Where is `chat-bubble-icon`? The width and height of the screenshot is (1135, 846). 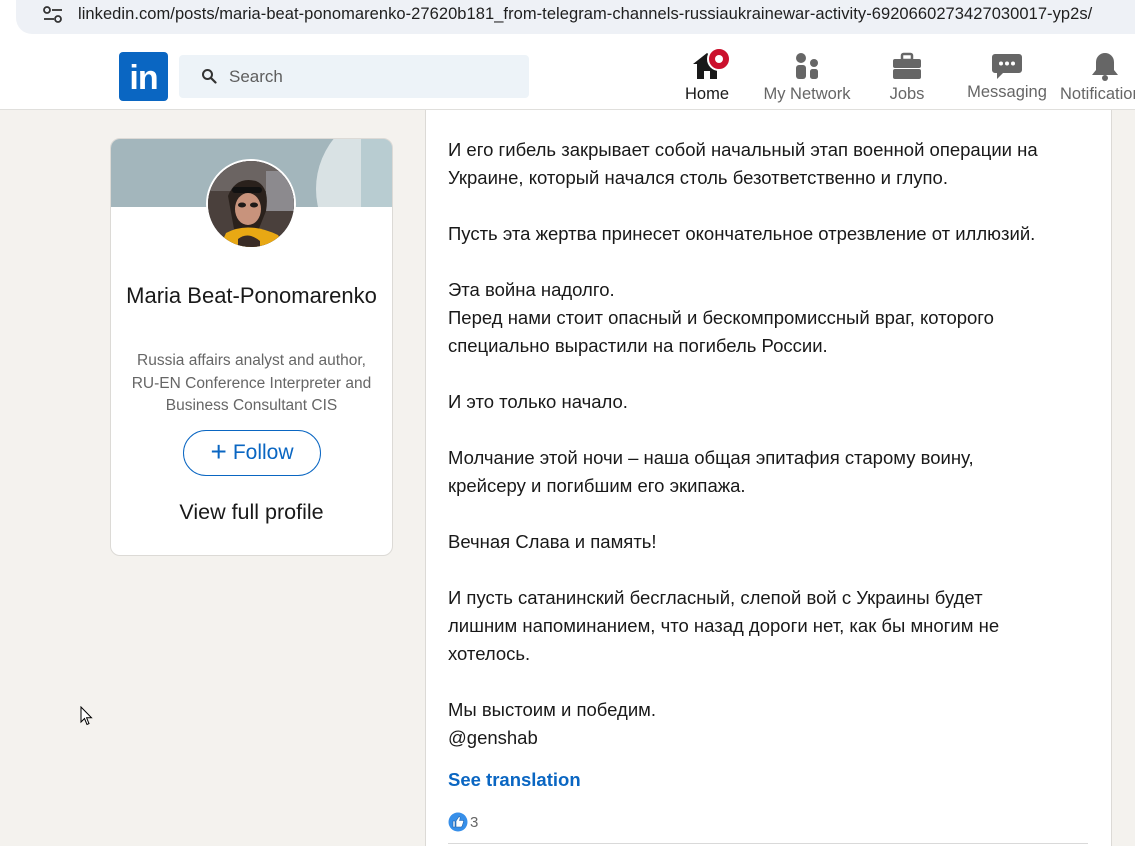 chat-bubble-icon is located at coordinates (1007, 66).